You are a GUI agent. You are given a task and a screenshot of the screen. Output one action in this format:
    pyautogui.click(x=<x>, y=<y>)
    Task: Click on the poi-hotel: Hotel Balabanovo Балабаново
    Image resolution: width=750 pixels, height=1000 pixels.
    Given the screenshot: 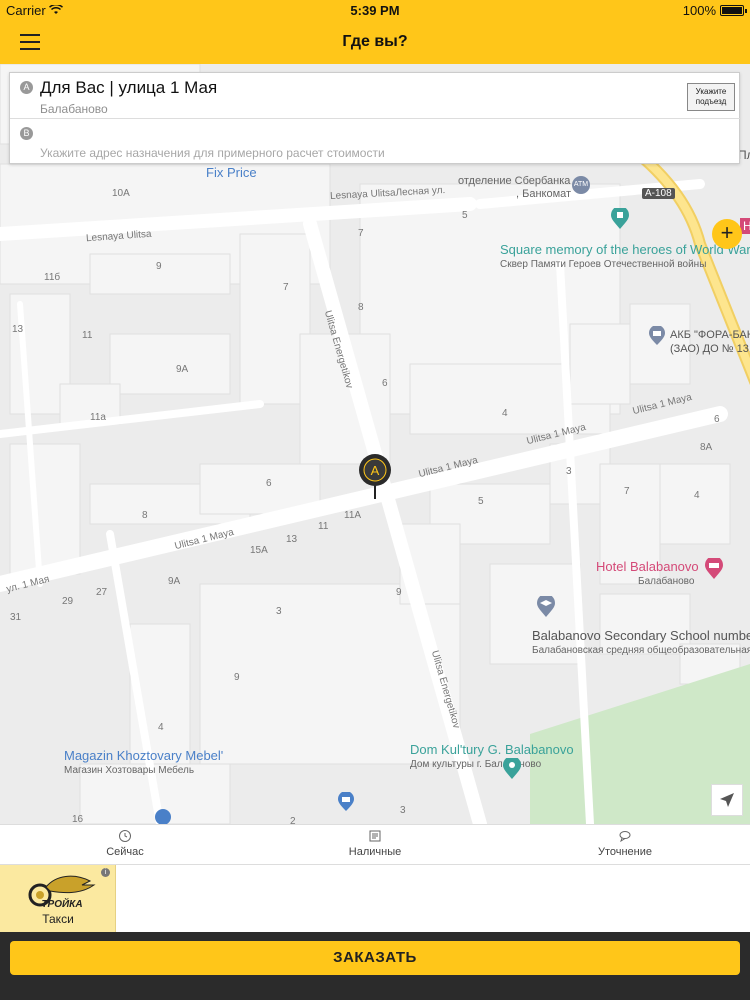 What is the action you would take?
    pyautogui.click(x=647, y=573)
    